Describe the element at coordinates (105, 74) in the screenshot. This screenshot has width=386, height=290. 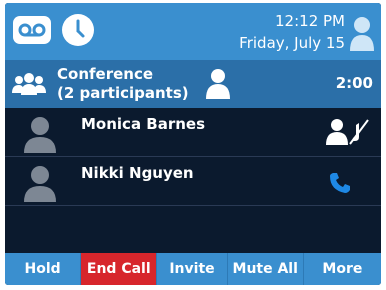
I see `conference-label: Conference` at that location.